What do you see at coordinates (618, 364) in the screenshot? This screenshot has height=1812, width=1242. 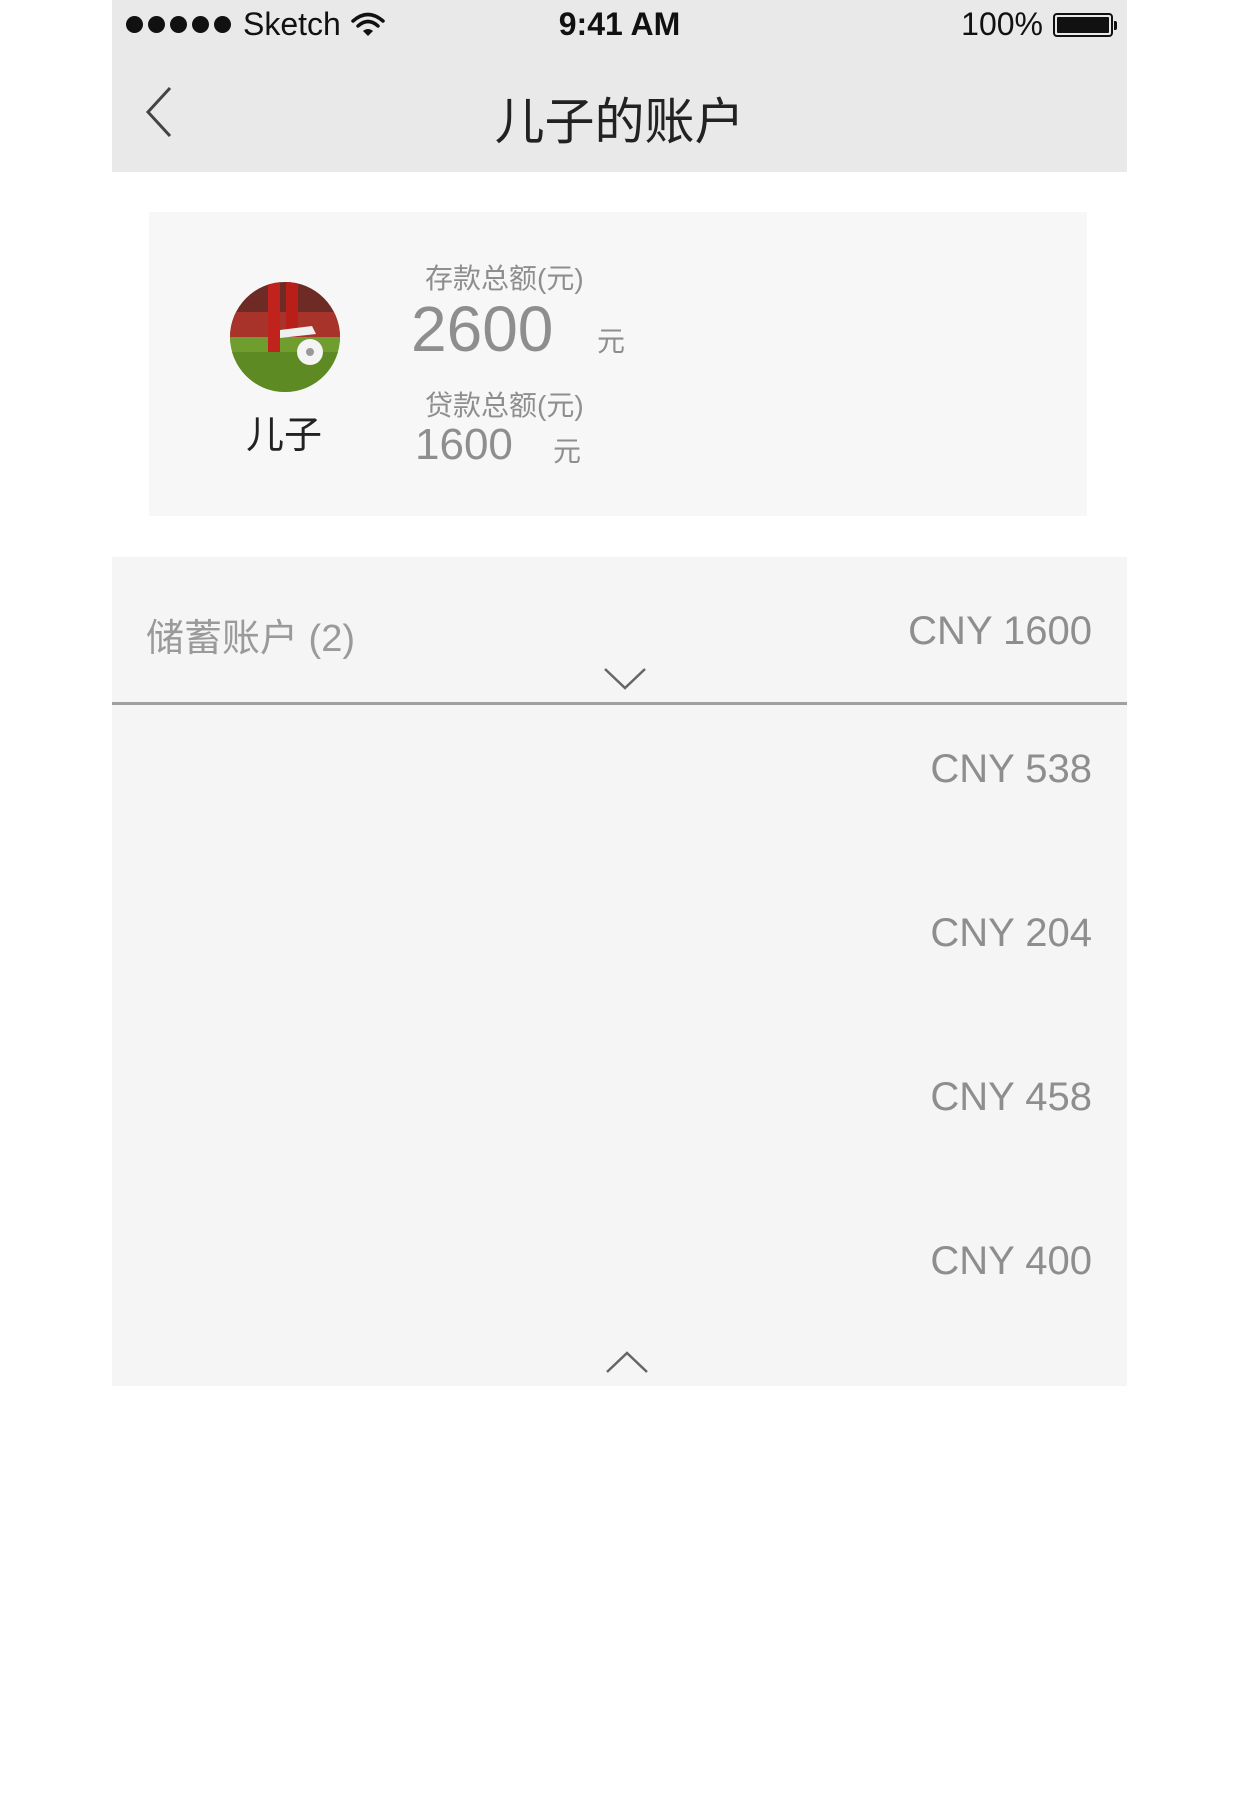 I see `account-summary-card: 儿子 存款总额(元) 2600 元 贷款总额(元) 1600 元` at bounding box center [618, 364].